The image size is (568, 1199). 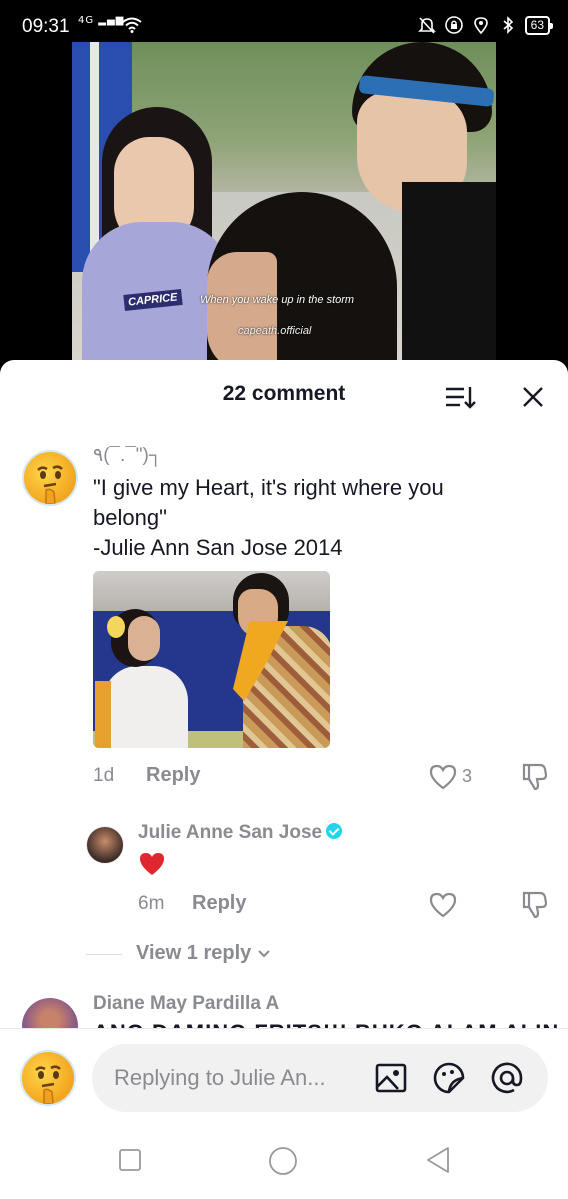 What do you see at coordinates (186, 1004) in the screenshot?
I see `comment-username: Diane May Pardilla A` at bounding box center [186, 1004].